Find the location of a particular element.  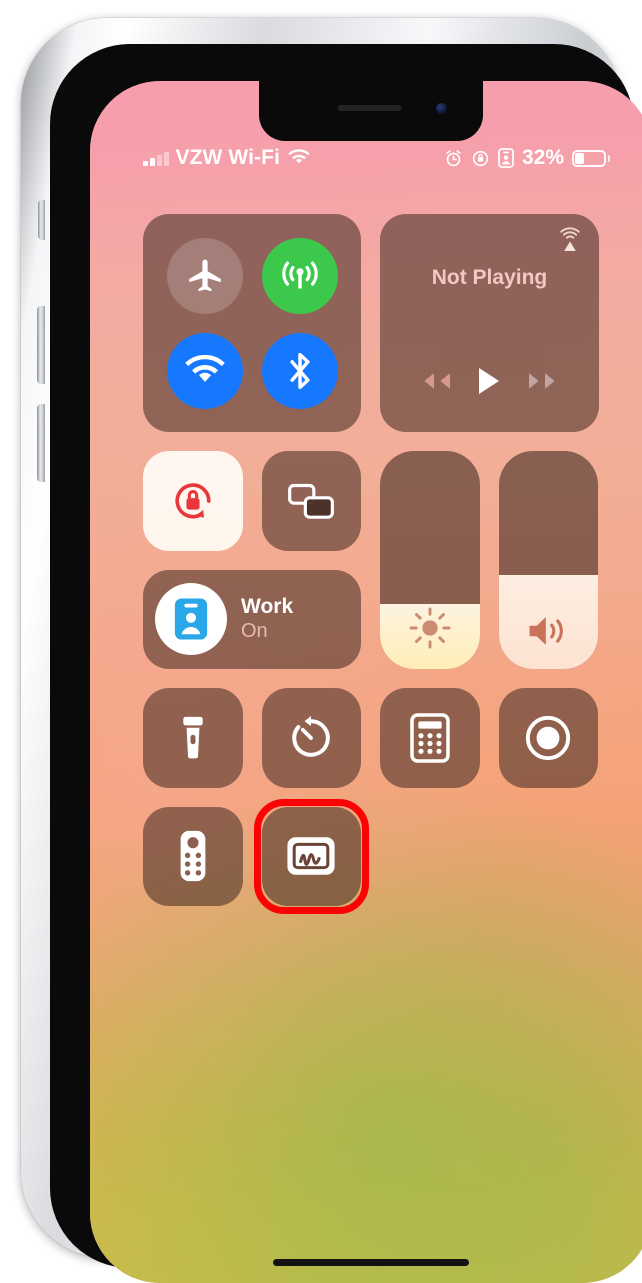

screen-mirroring-icon is located at coordinates (311, 501).